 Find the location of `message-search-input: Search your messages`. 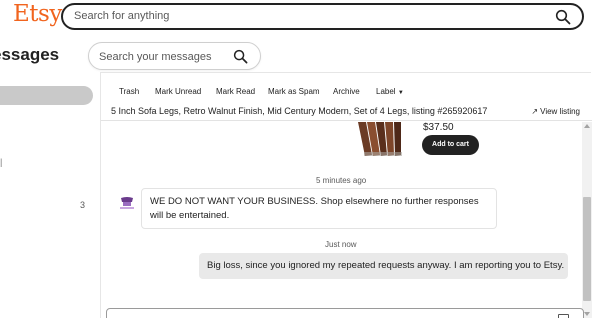

message-search-input: Search your messages is located at coordinates (174, 56).